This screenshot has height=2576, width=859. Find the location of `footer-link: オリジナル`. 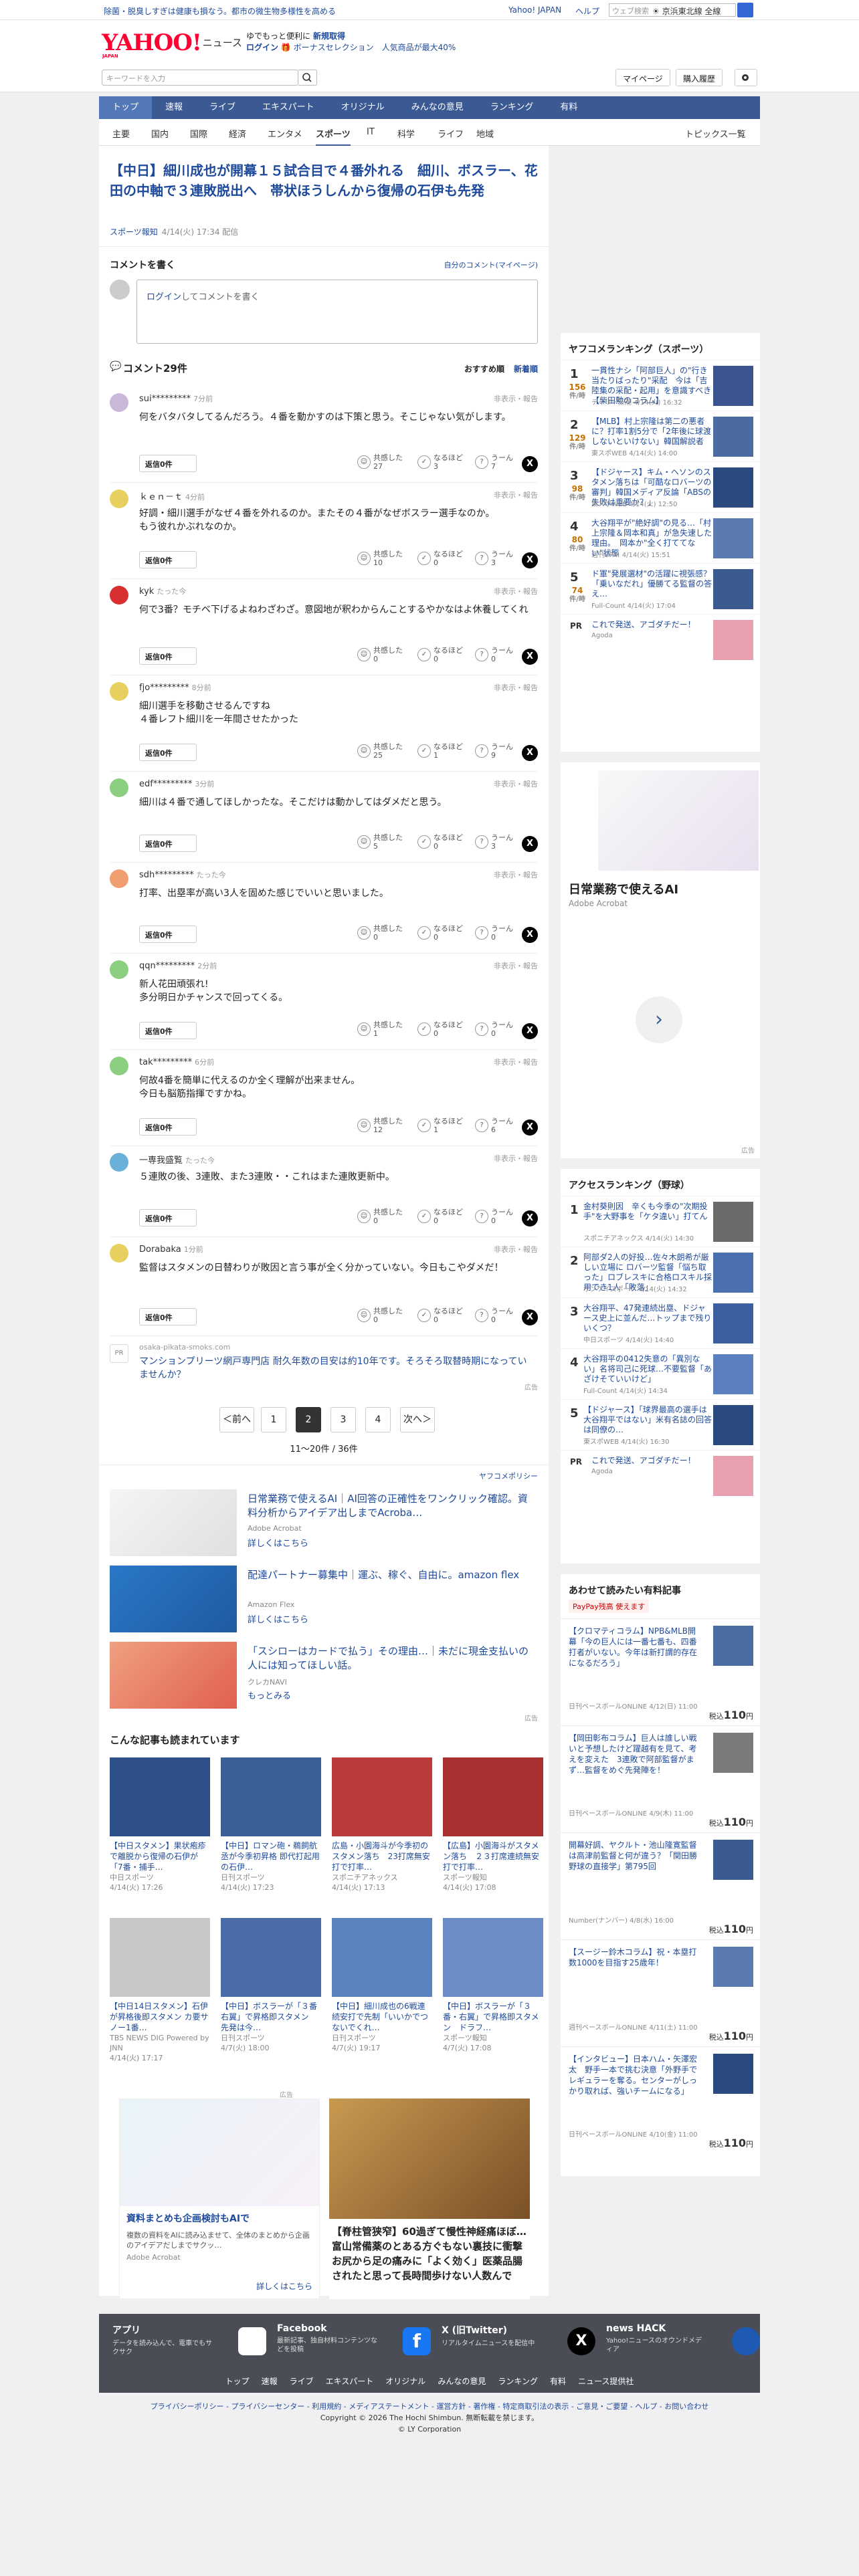

footer-link: オリジナル is located at coordinates (405, 2381).